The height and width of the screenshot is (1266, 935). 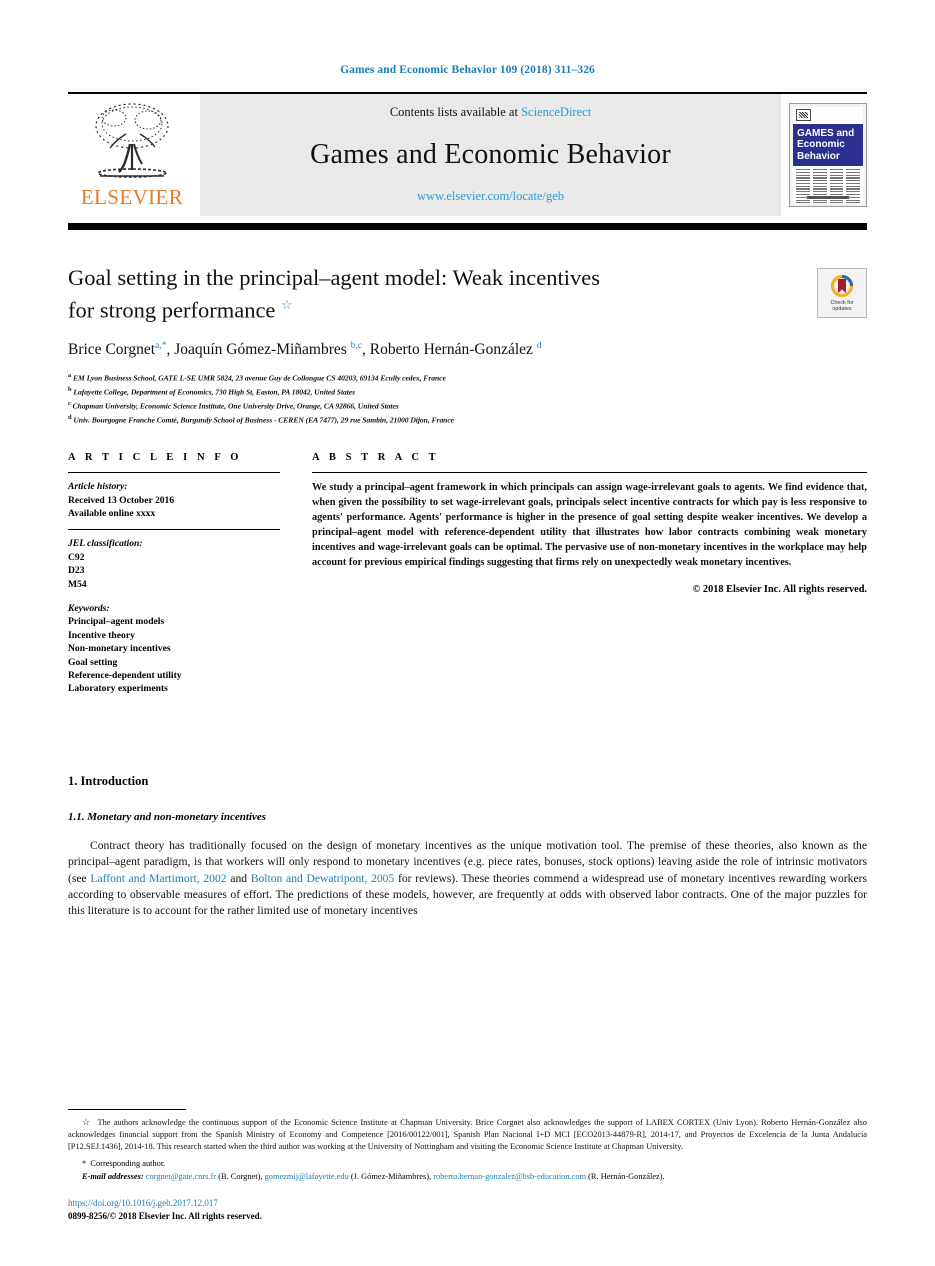 What do you see at coordinates (821, 145) in the screenshot?
I see `cover-title-line-2: Economic` at bounding box center [821, 145].